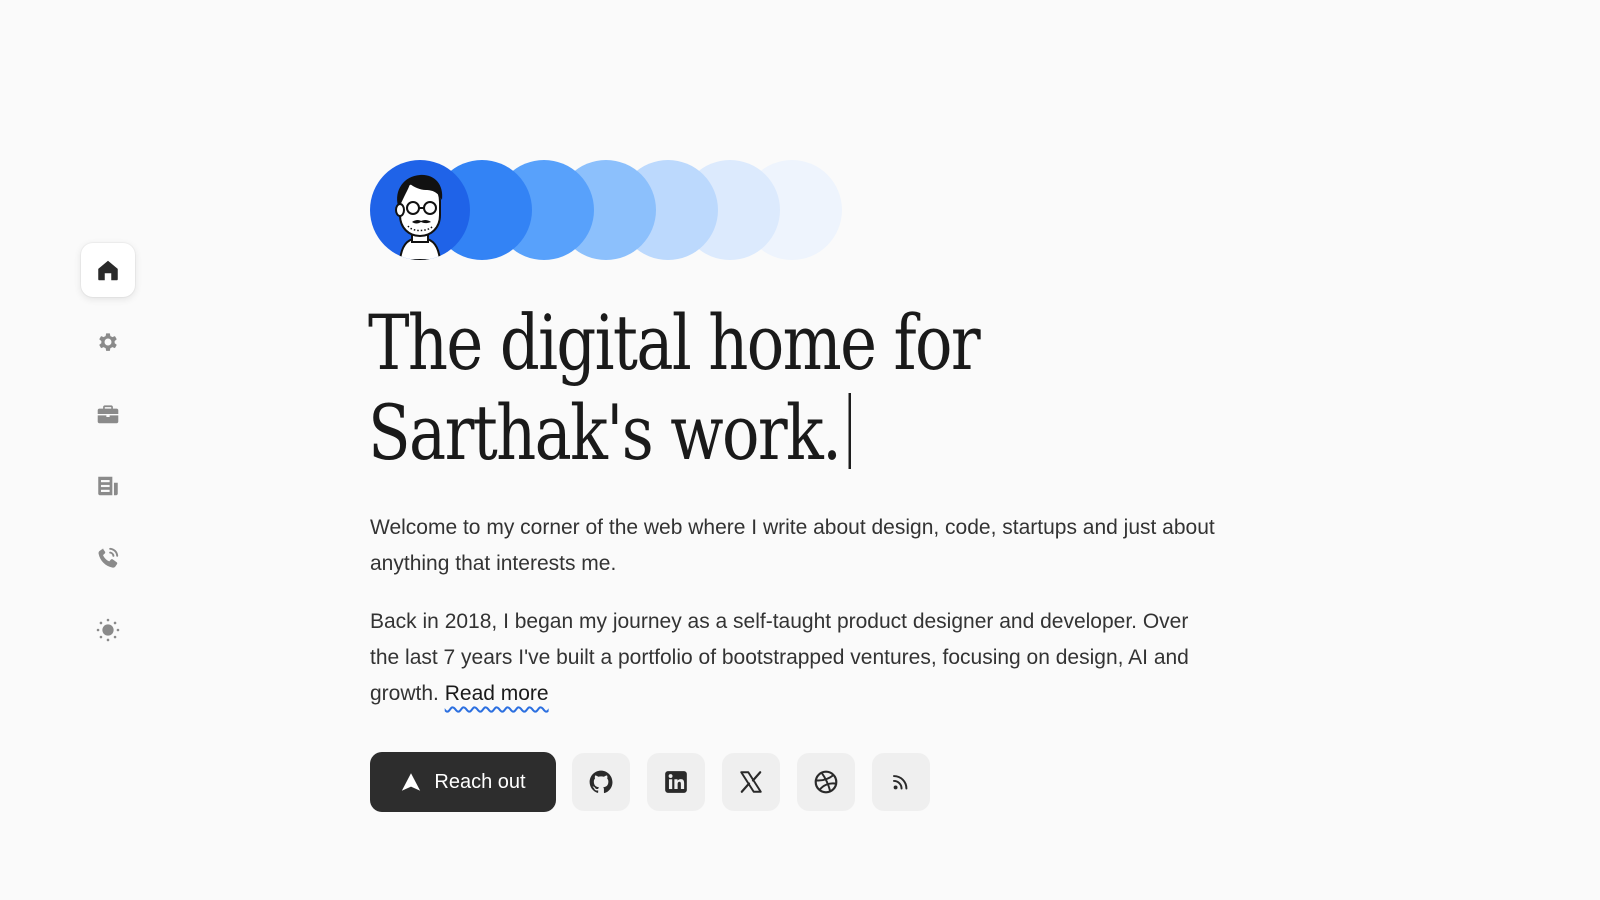 This screenshot has height=900, width=1600. I want to click on sidebar-item-contact, so click(108, 558).